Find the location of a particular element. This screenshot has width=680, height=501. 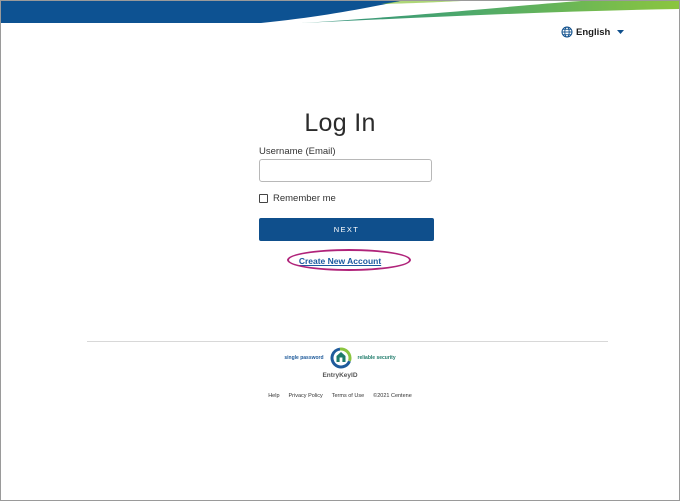

create-account-highlight is located at coordinates (349, 260).